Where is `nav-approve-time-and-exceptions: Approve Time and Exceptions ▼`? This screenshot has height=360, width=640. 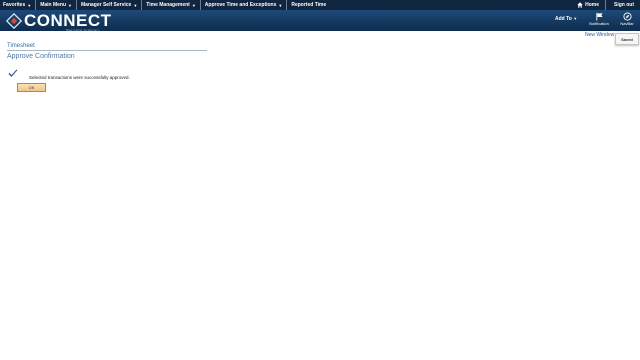
nav-approve-time-and-exceptions: Approve Time and Exceptions ▼ is located at coordinates (244, 5).